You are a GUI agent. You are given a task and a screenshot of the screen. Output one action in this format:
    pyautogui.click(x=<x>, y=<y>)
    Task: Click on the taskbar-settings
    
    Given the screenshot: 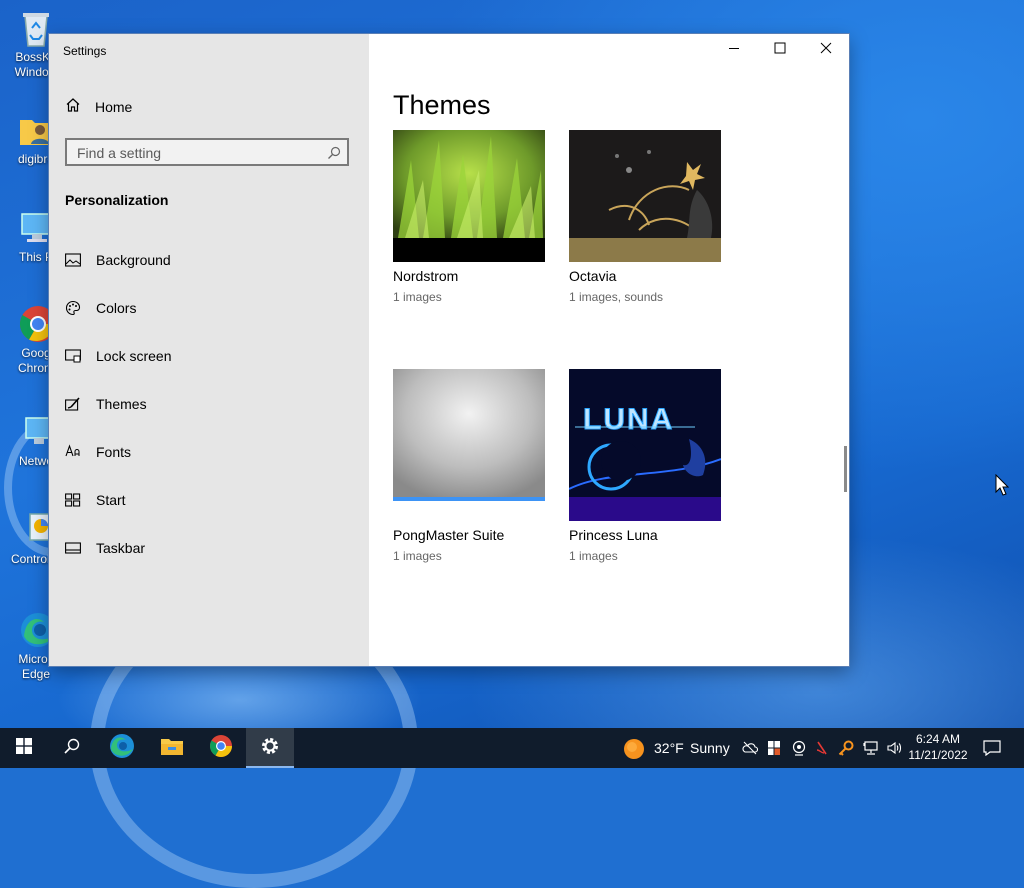 What is the action you would take?
    pyautogui.click(x=270, y=748)
    